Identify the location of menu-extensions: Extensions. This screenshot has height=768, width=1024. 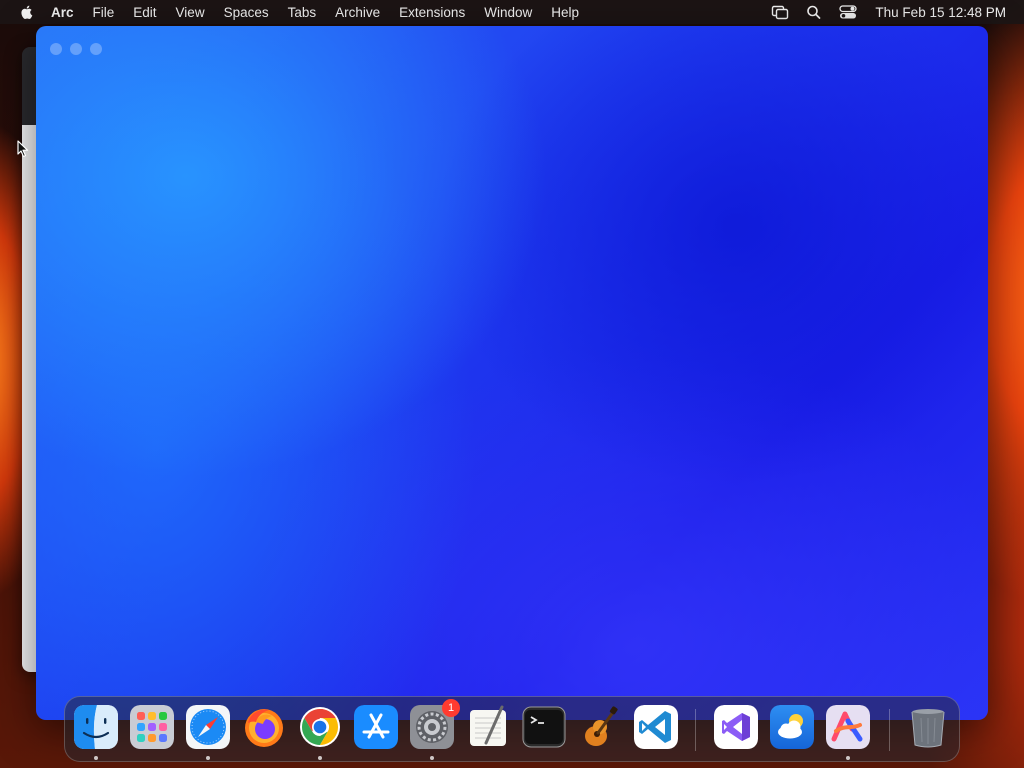
(432, 12).